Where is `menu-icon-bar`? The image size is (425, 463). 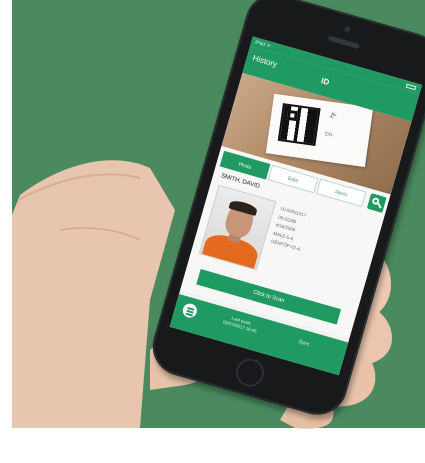
menu-icon-bar is located at coordinates (189, 314).